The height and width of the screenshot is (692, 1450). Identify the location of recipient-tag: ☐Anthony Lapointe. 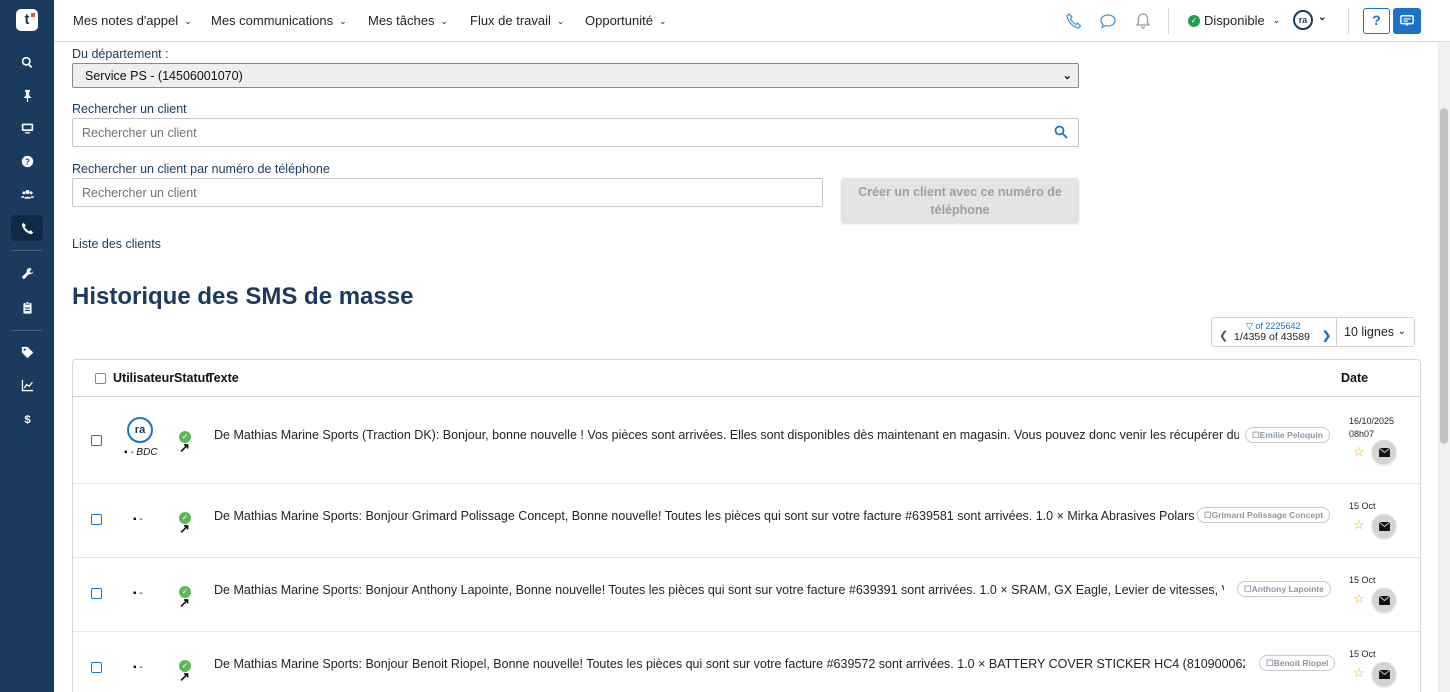
(1284, 589).